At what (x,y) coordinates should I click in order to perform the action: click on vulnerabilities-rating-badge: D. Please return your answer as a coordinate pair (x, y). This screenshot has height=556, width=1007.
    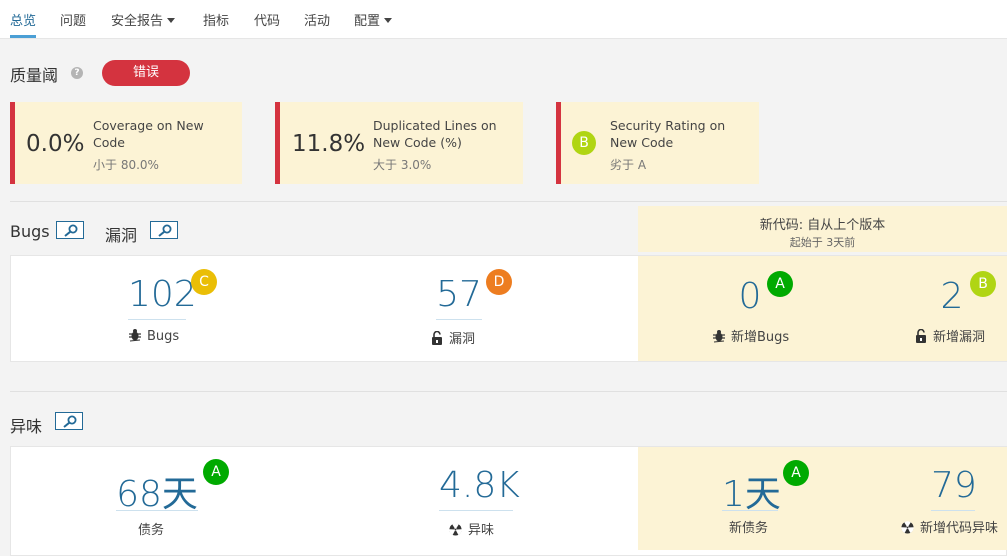
    Looking at the image, I should click on (499, 282).